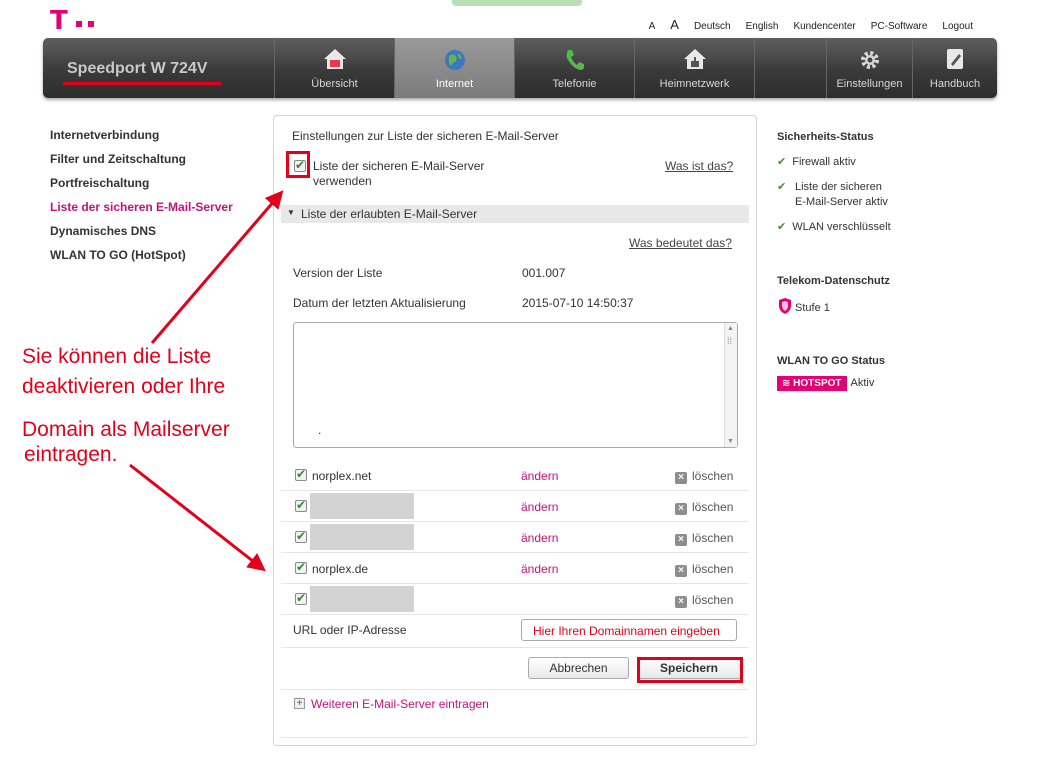 This screenshot has width=1041, height=757. I want to click on notification-tab, so click(517, 3).